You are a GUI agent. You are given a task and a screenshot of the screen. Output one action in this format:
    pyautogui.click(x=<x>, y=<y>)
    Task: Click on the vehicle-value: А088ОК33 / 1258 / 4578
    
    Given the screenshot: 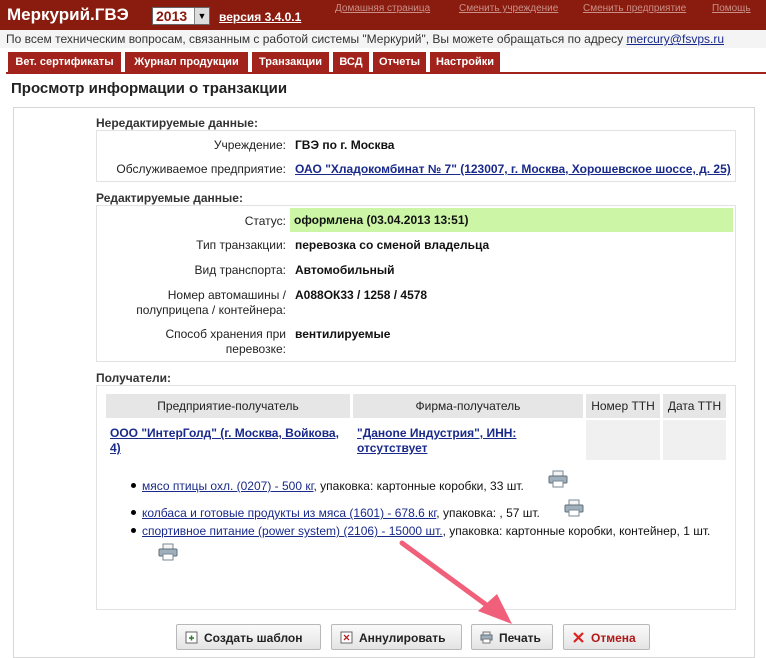 What is the action you would take?
    pyautogui.click(x=361, y=295)
    